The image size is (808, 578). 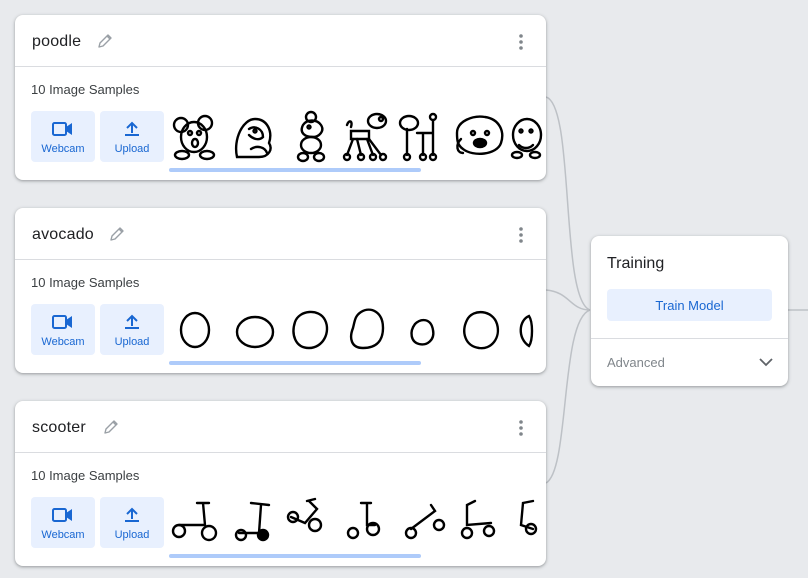 I want to click on advanced-toggle: Advanced, so click(x=636, y=362).